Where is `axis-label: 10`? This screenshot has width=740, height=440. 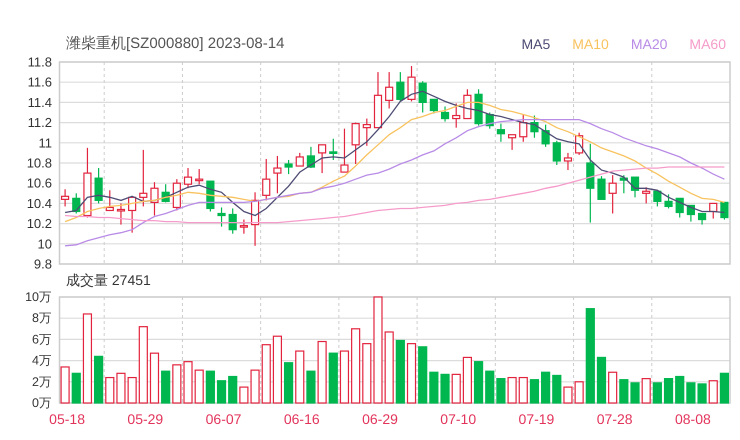
axis-label: 10 is located at coordinates (45, 244).